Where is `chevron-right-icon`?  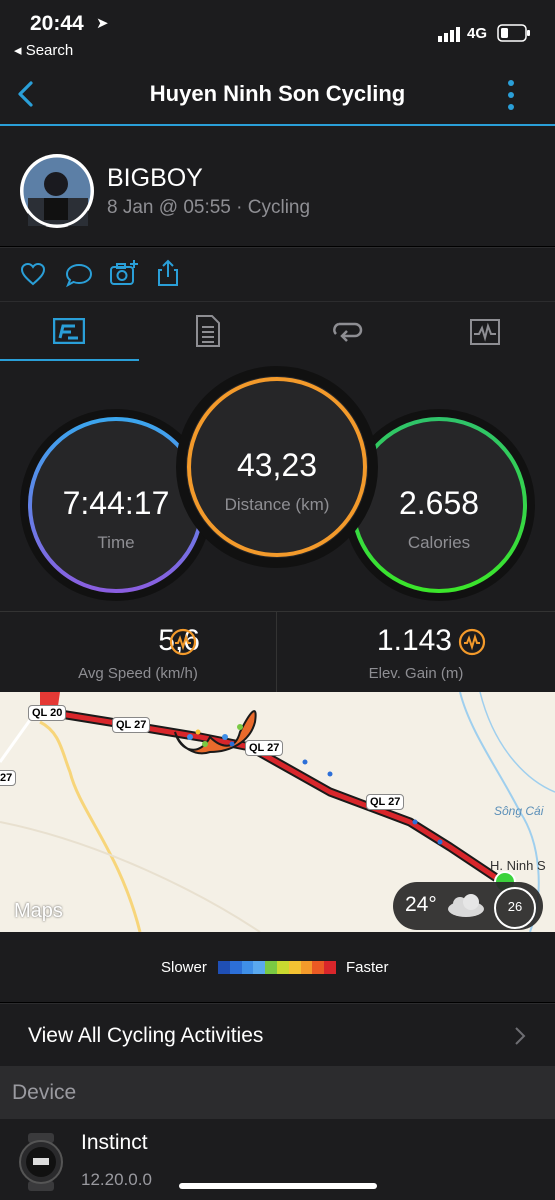
chevron-right-icon is located at coordinates (520, 1036).